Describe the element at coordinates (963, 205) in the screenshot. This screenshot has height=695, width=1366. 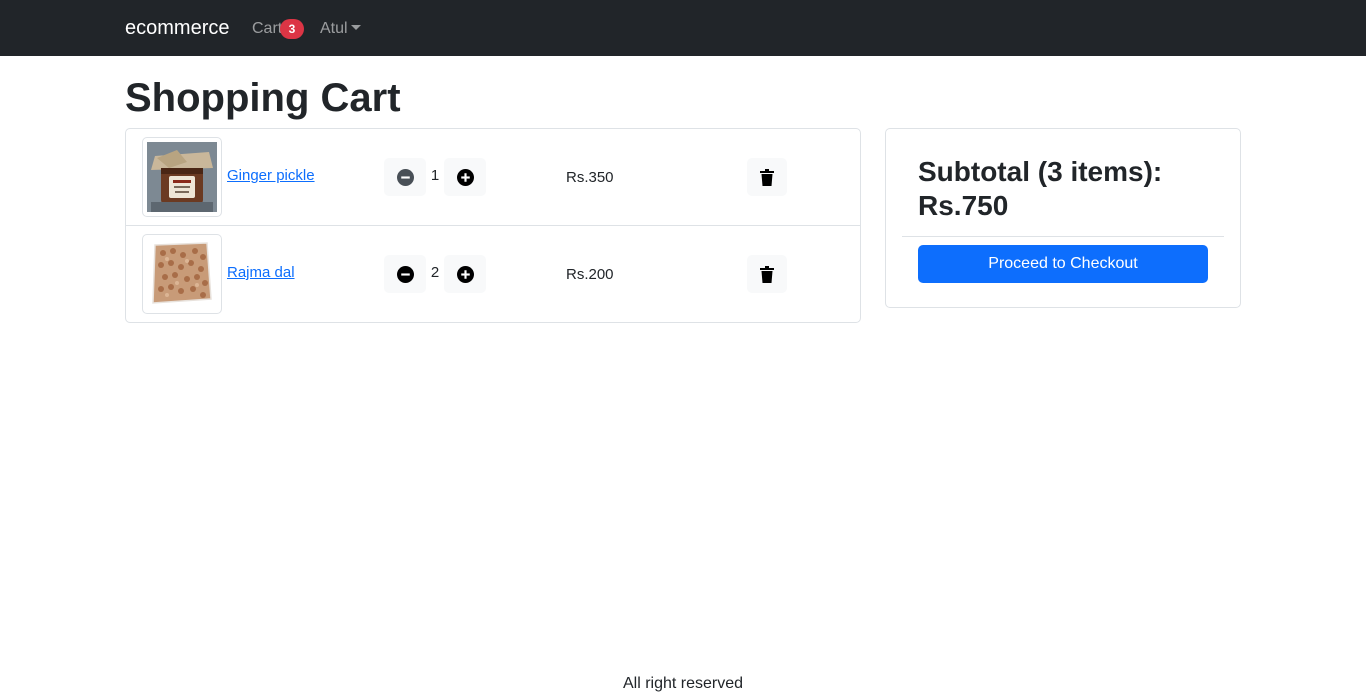
I see `subtotal-amount: Rs.750` at that location.